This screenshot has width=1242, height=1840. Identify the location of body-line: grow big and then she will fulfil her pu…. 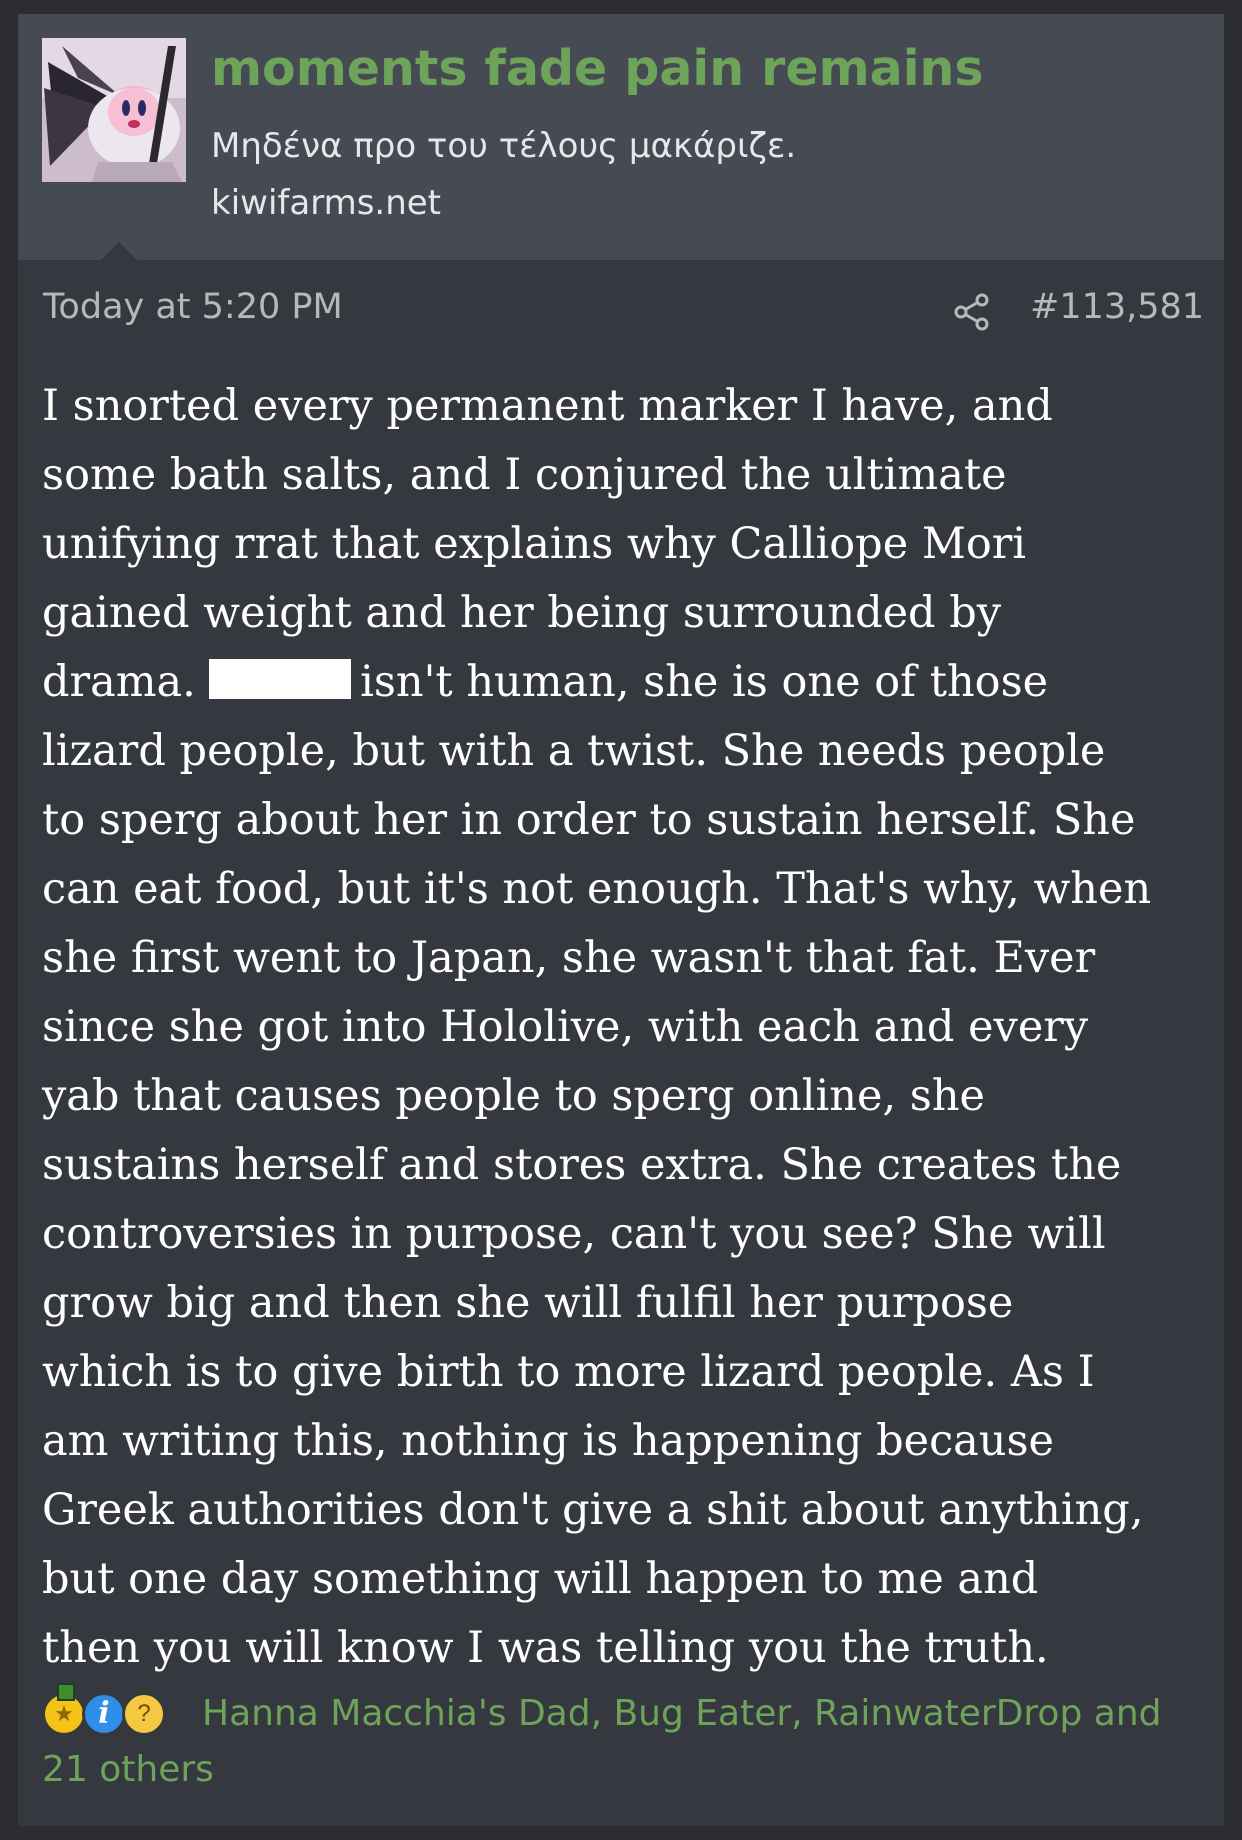
(528, 1303).